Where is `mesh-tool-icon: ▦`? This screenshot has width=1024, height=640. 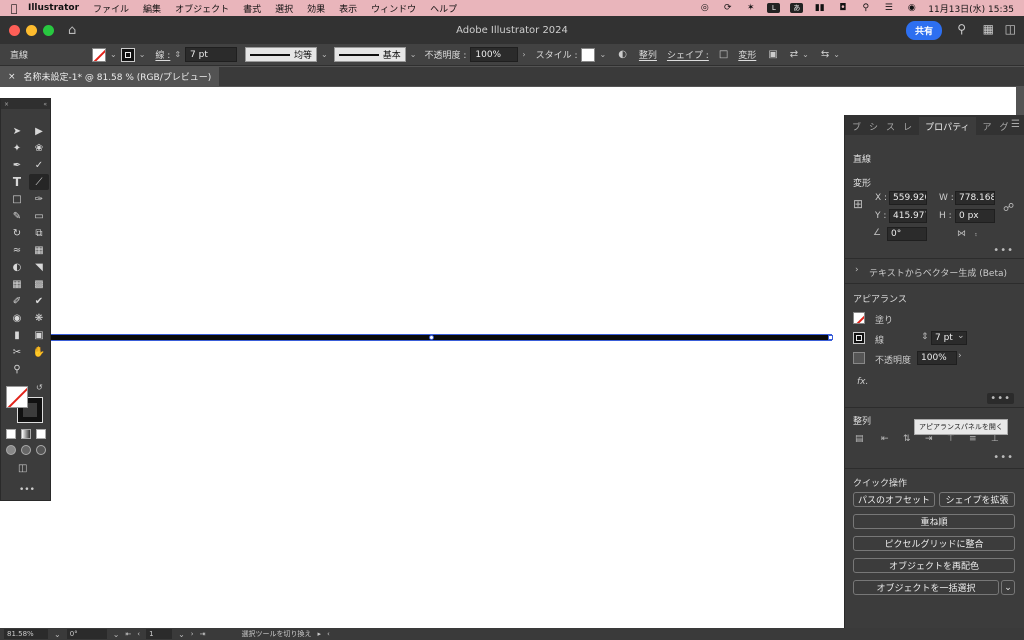 mesh-tool-icon: ▦ is located at coordinates (17, 284).